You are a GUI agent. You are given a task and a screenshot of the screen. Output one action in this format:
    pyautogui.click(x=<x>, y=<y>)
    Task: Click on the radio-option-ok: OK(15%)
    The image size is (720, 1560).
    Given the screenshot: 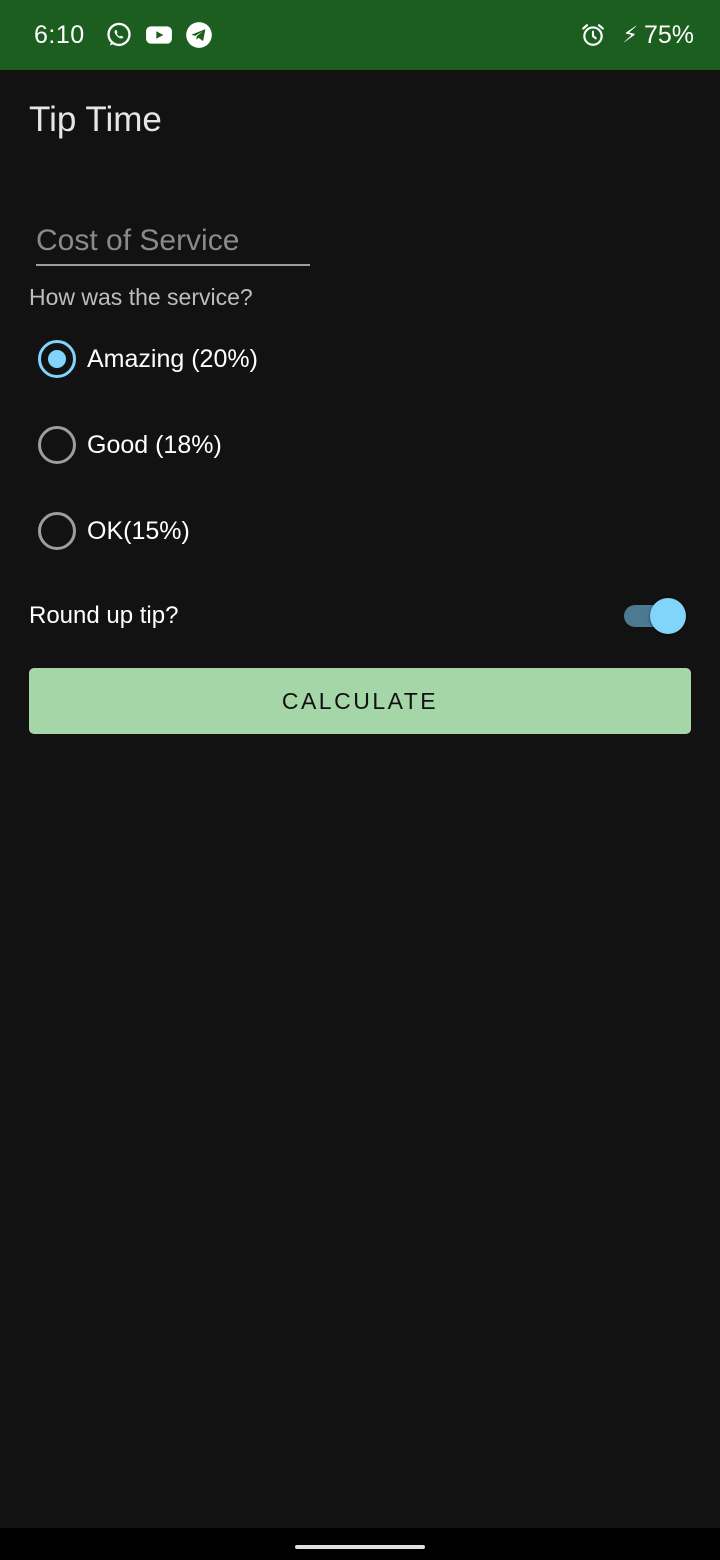 What is the action you would take?
    pyautogui.click(x=114, y=531)
    